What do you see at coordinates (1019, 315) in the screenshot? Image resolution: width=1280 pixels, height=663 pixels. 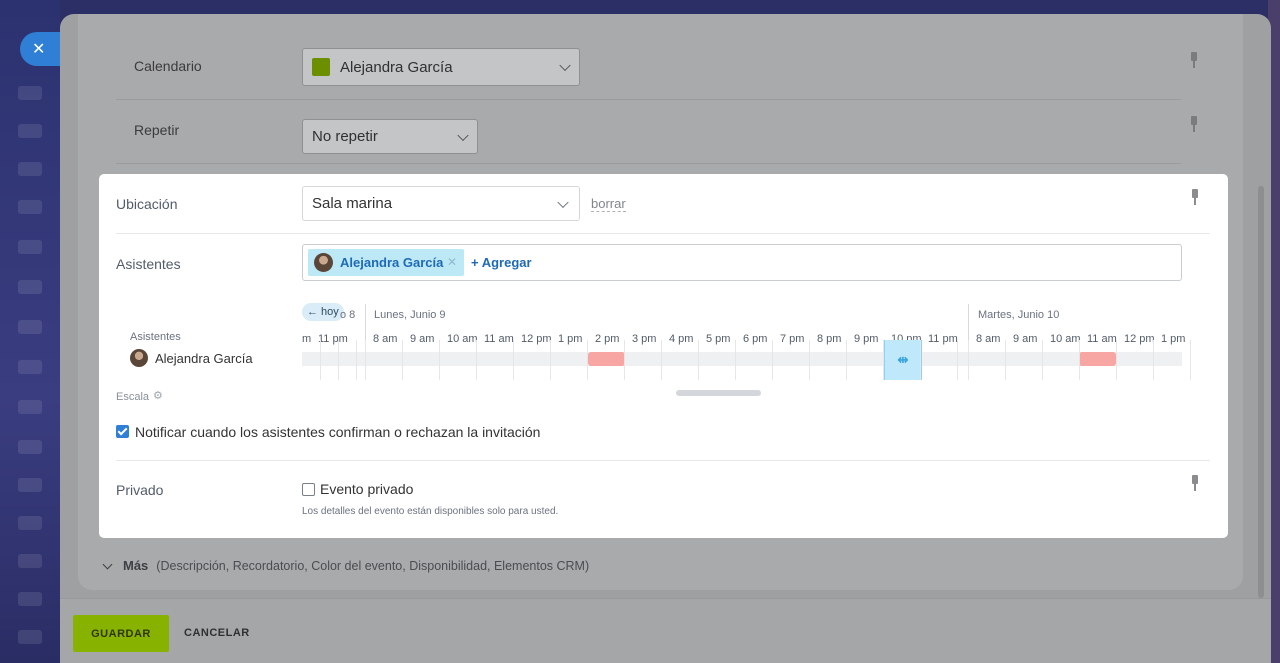 I see `timeline-day-label: Martes, Junio 10` at bounding box center [1019, 315].